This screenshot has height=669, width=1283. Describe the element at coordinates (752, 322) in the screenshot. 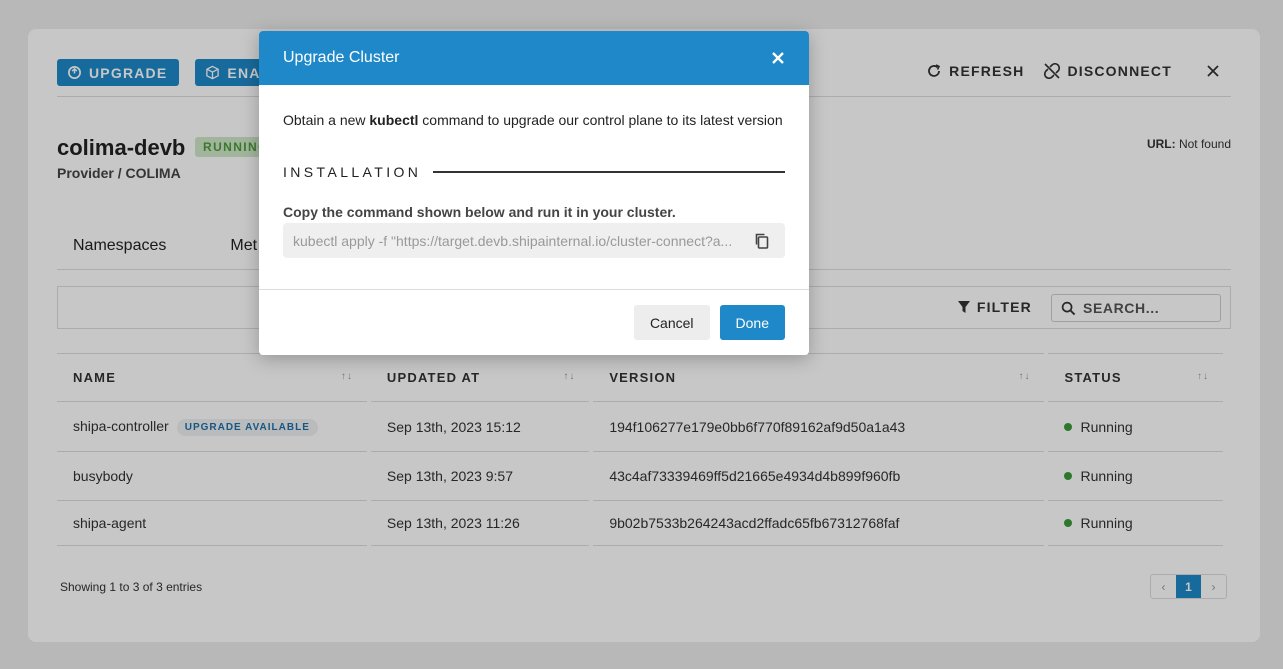

I see `done-button: Done` at that location.